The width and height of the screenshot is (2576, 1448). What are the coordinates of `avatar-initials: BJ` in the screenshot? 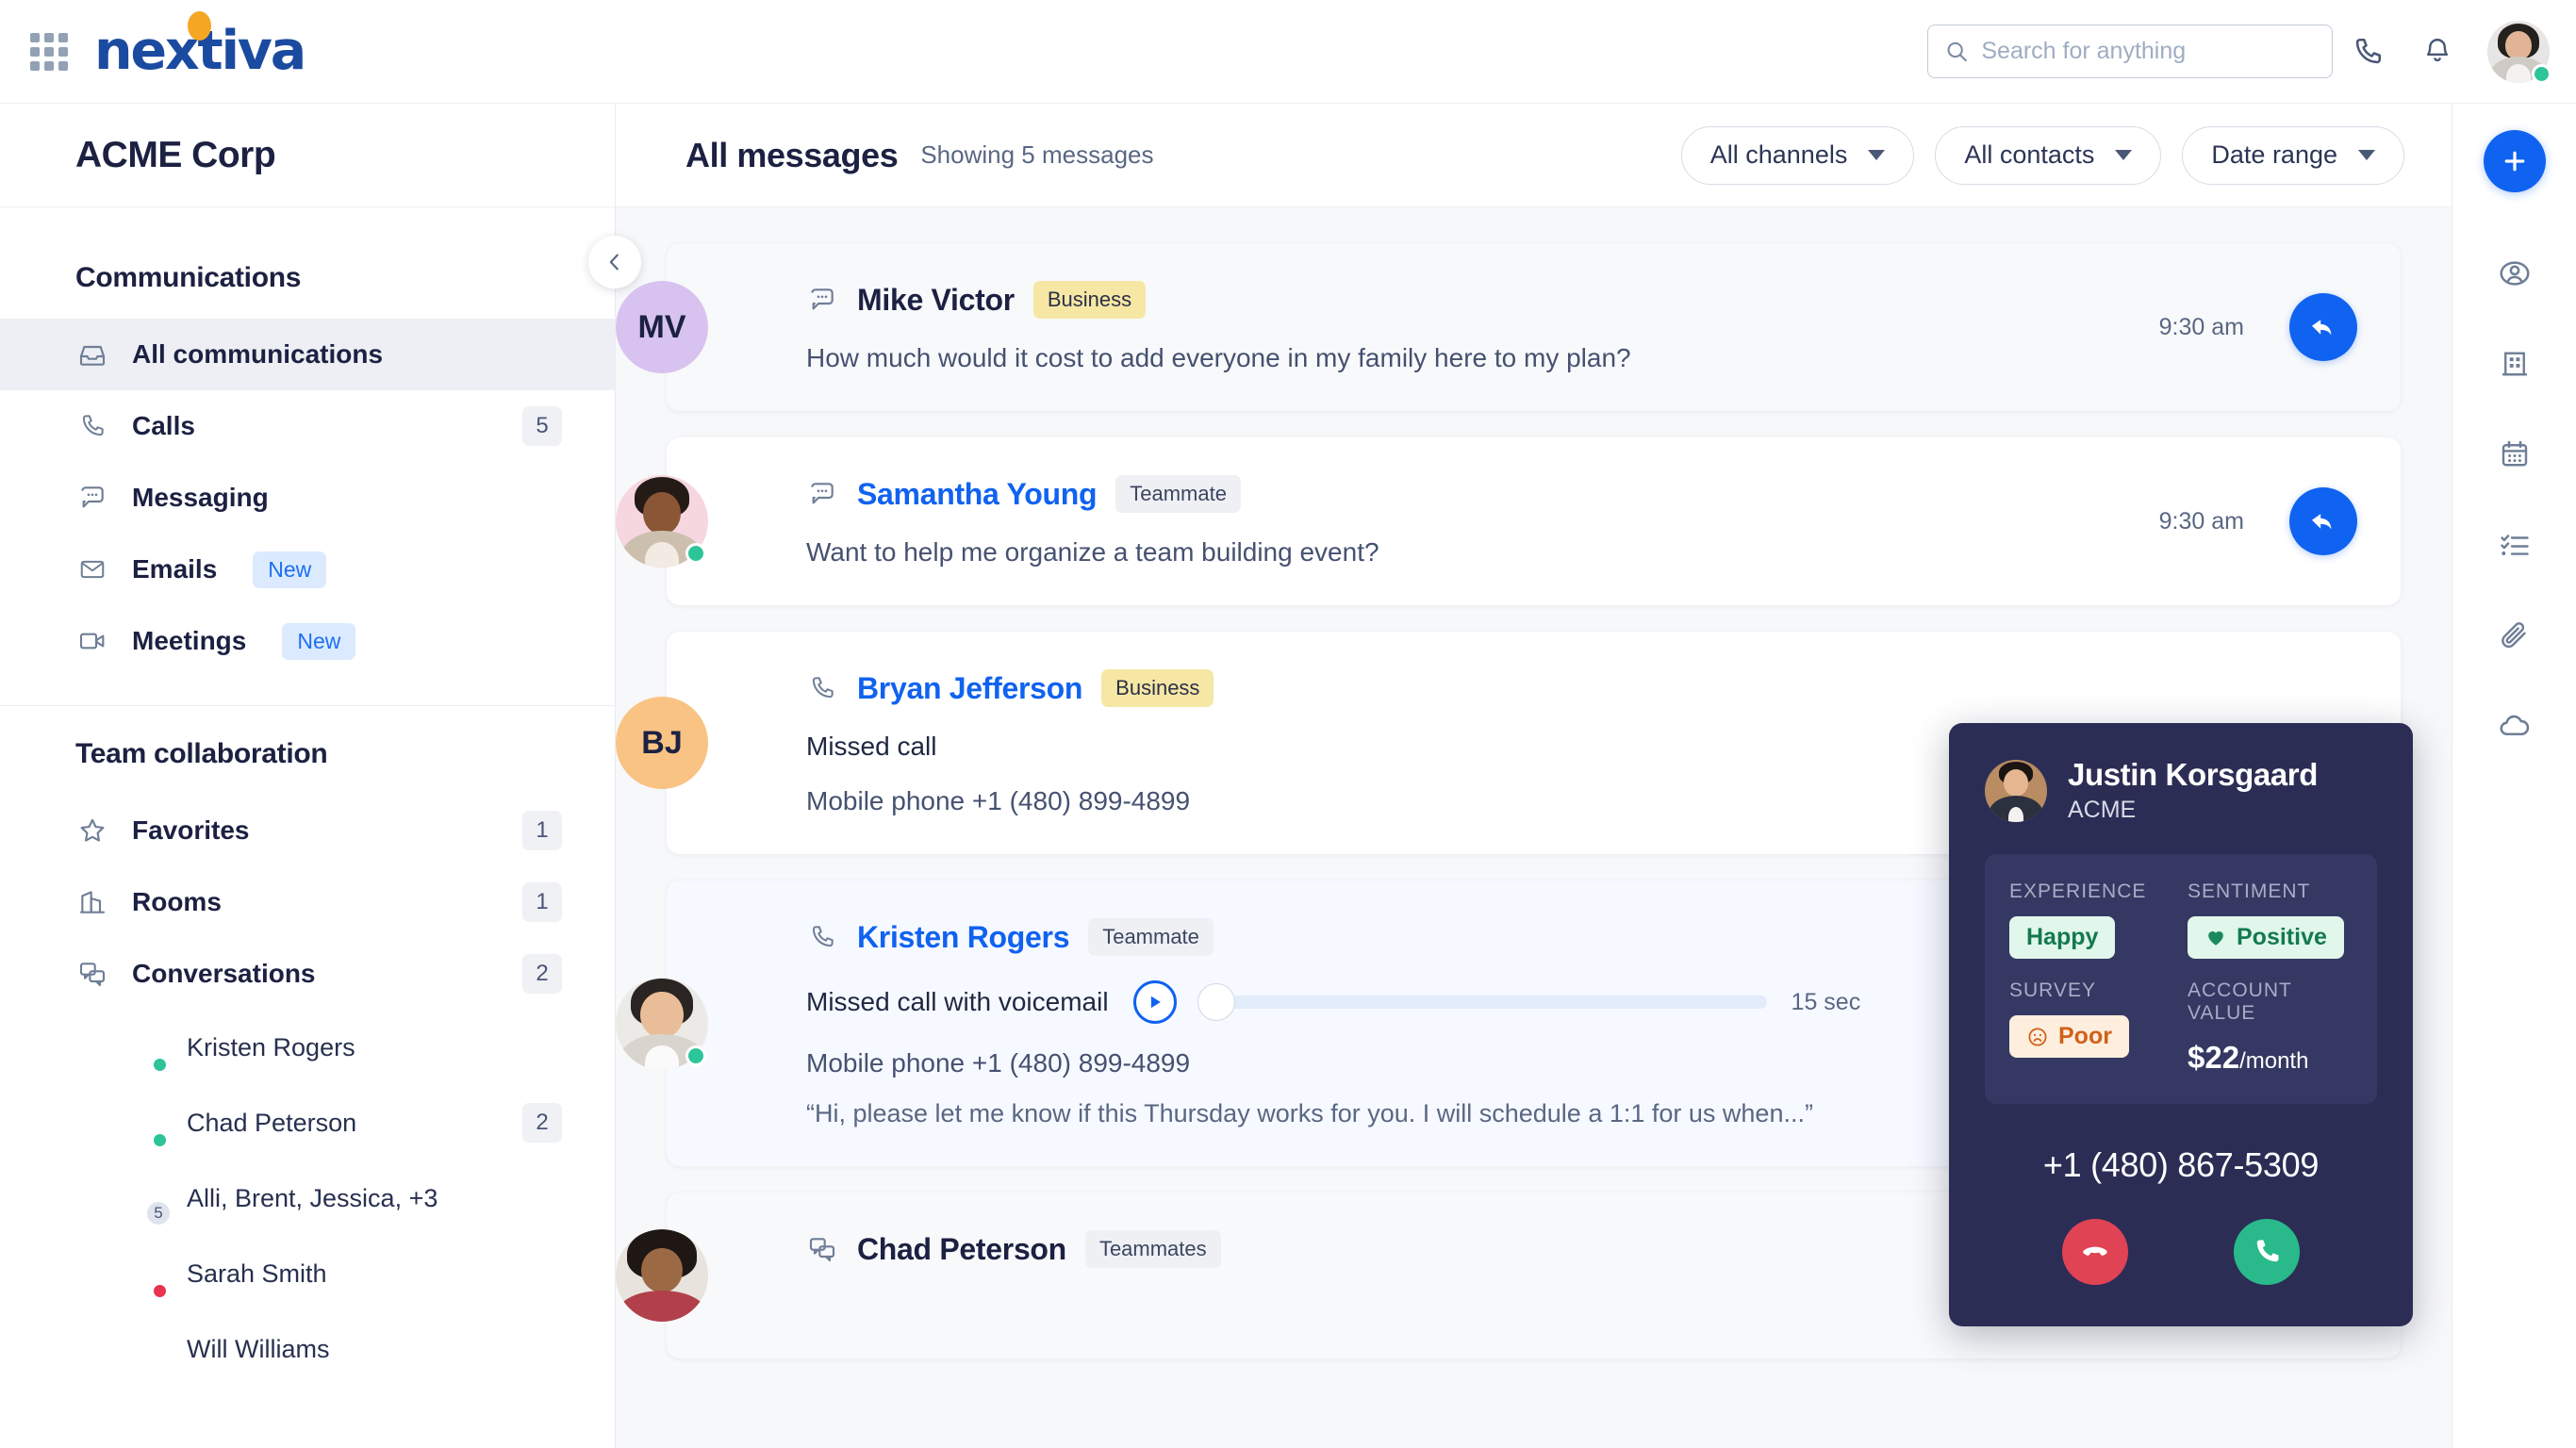 It's located at (662, 743).